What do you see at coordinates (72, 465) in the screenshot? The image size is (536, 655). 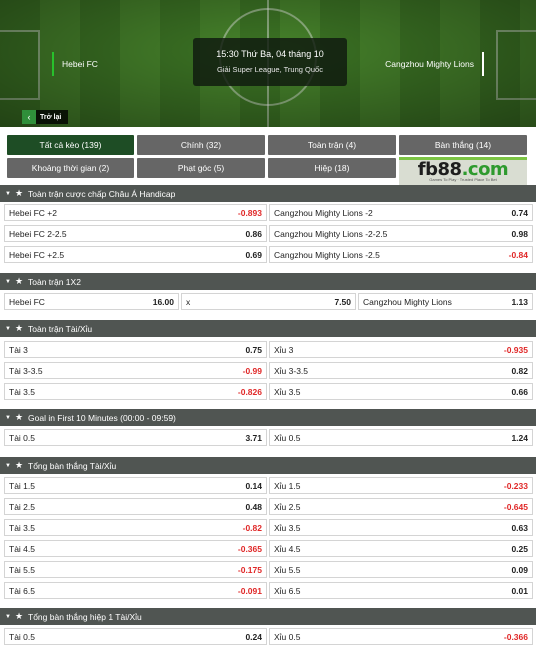 I see `section-title: Tổng bàn thắng Tài/Xỉu` at bounding box center [72, 465].